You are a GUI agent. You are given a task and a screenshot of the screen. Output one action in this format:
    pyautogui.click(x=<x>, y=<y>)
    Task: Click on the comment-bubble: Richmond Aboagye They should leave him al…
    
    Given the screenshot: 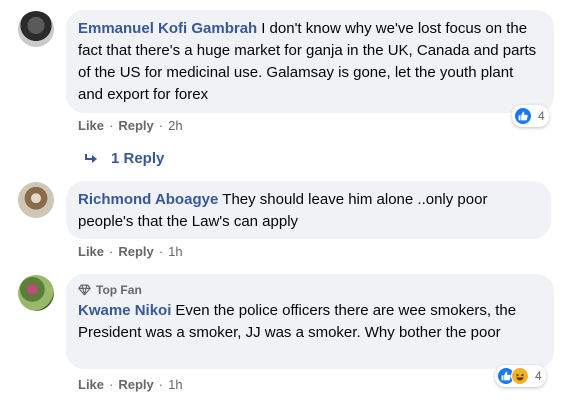 What is the action you would take?
    pyautogui.click(x=308, y=210)
    